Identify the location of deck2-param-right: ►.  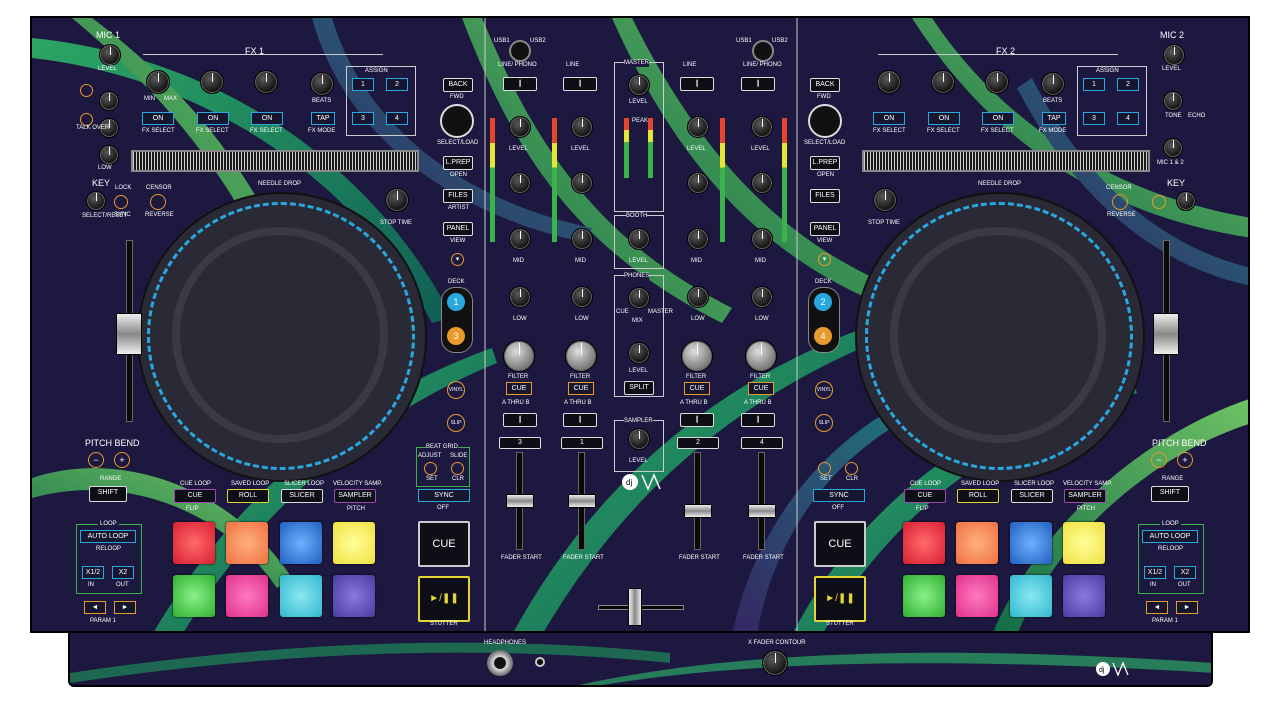
(1187, 607).